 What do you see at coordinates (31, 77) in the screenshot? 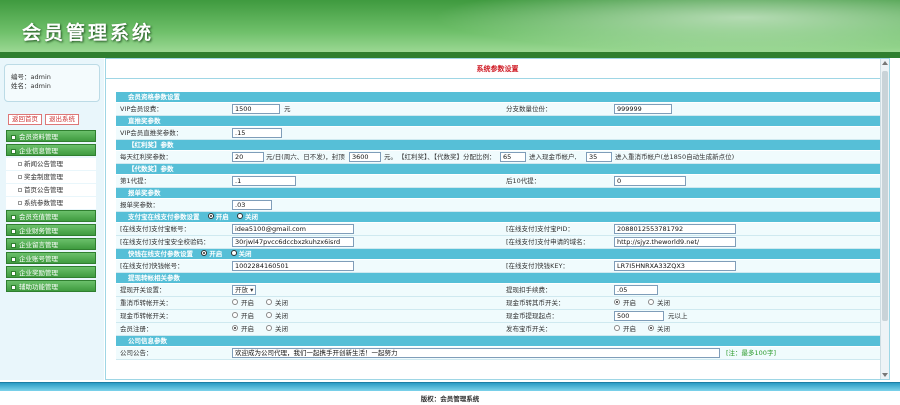
I see `user-id: 编号：admin` at bounding box center [31, 77].